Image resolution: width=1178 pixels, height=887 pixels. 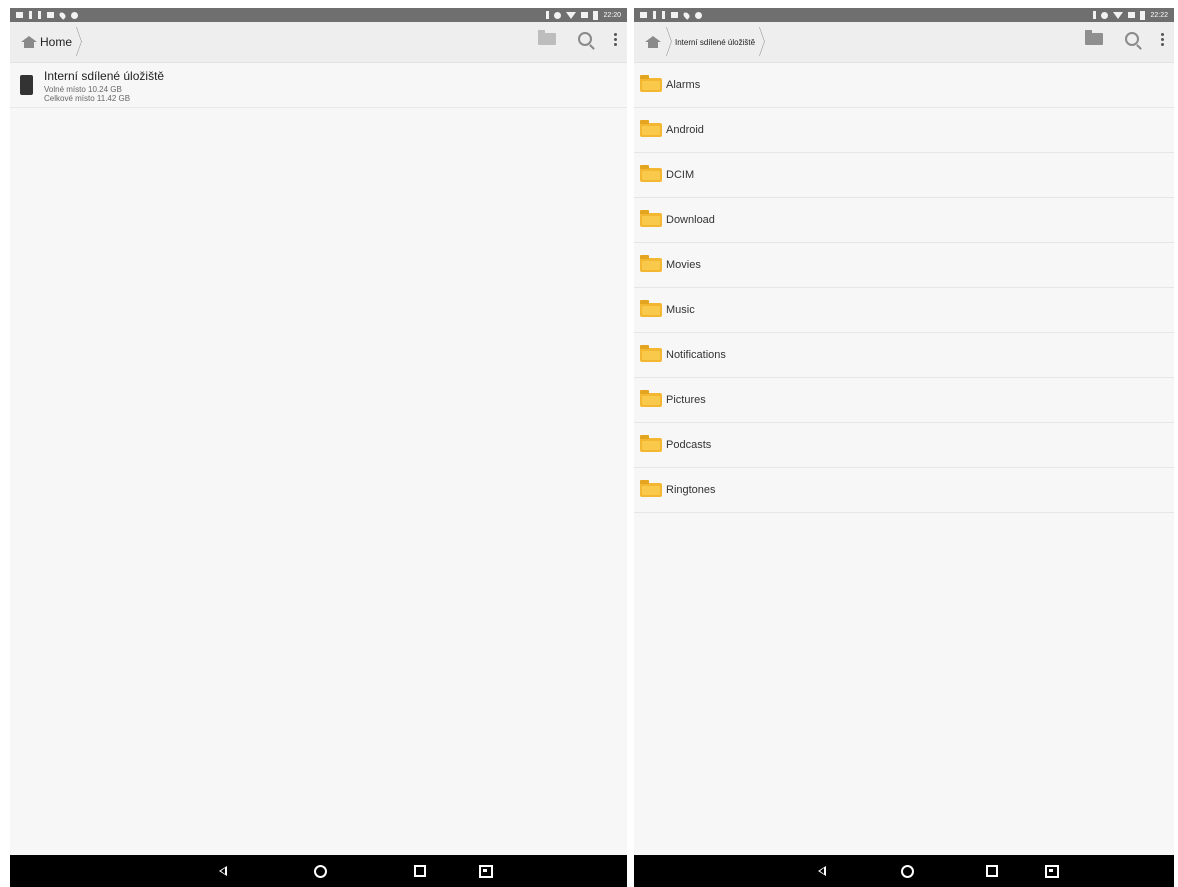 What do you see at coordinates (56, 42) in the screenshot?
I see `breadcrumb-home: Home` at bounding box center [56, 42].